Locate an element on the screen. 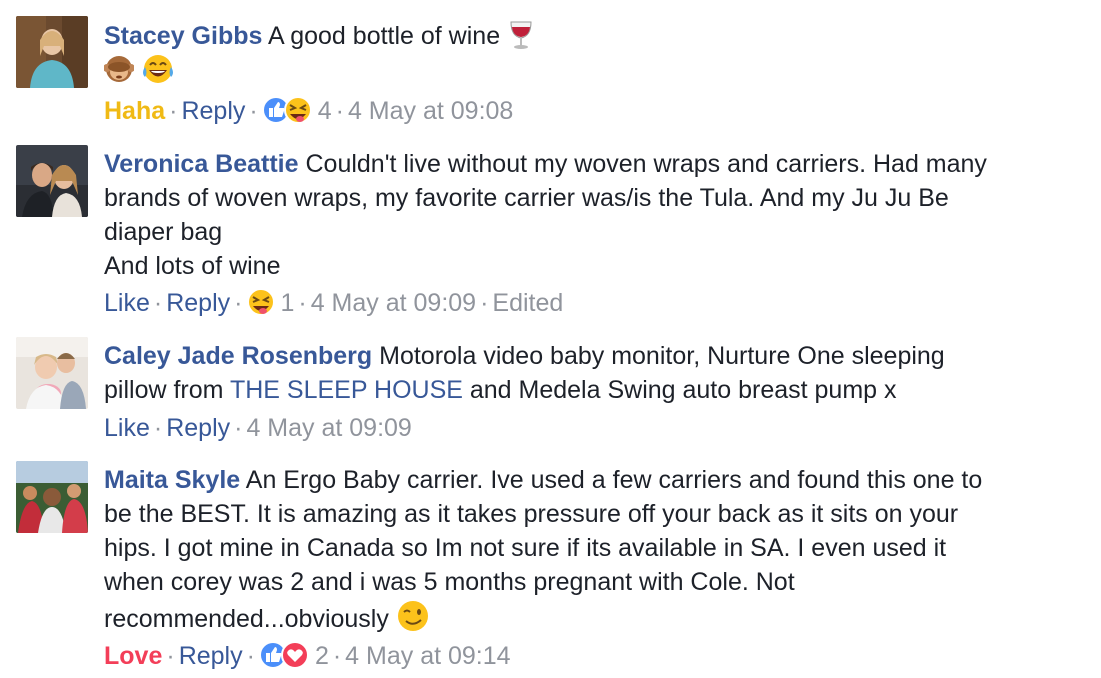  comment-actions: Like · Reply · 4 May at 09:09 is located at coordinates (258, 428).